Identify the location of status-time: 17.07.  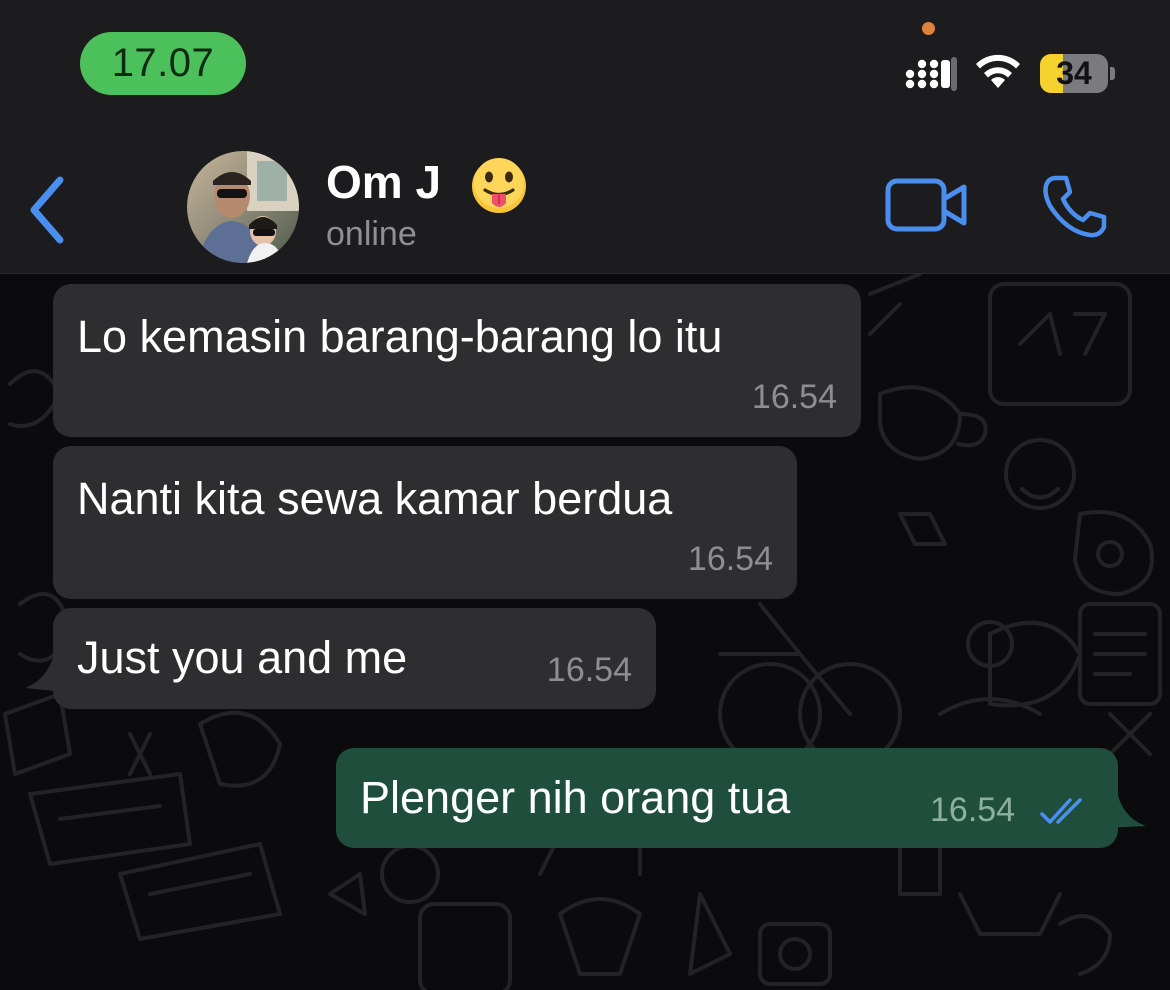
(163, 63).